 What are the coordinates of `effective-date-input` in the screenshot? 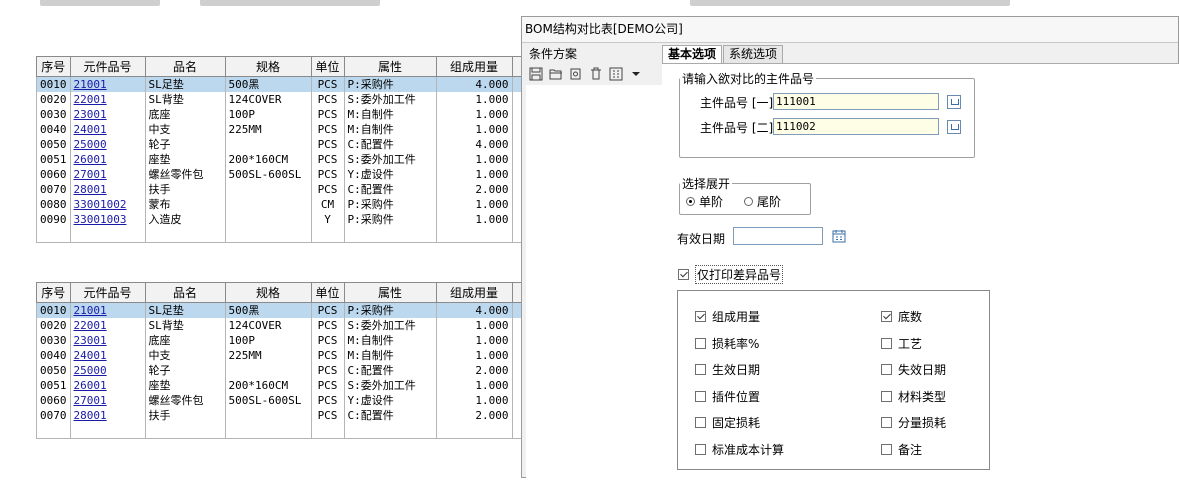 It's located at (778, 236).